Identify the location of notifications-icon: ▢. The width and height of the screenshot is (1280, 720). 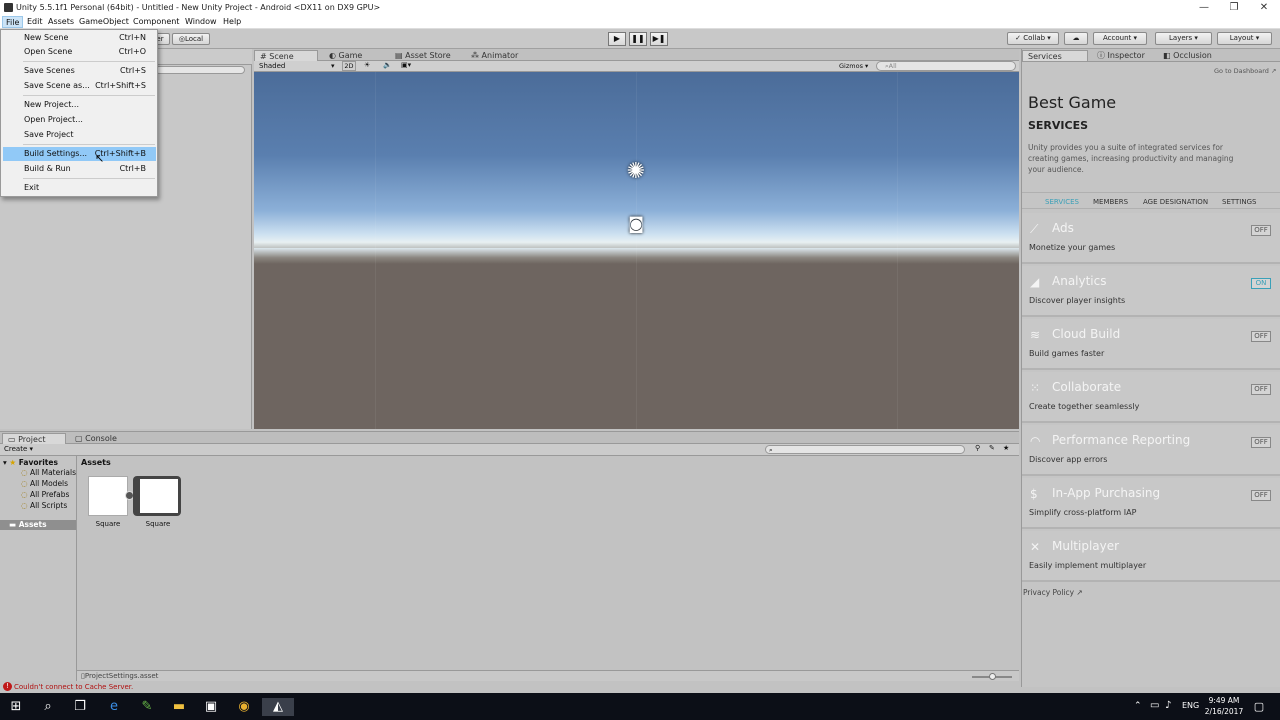
(1259, 707).